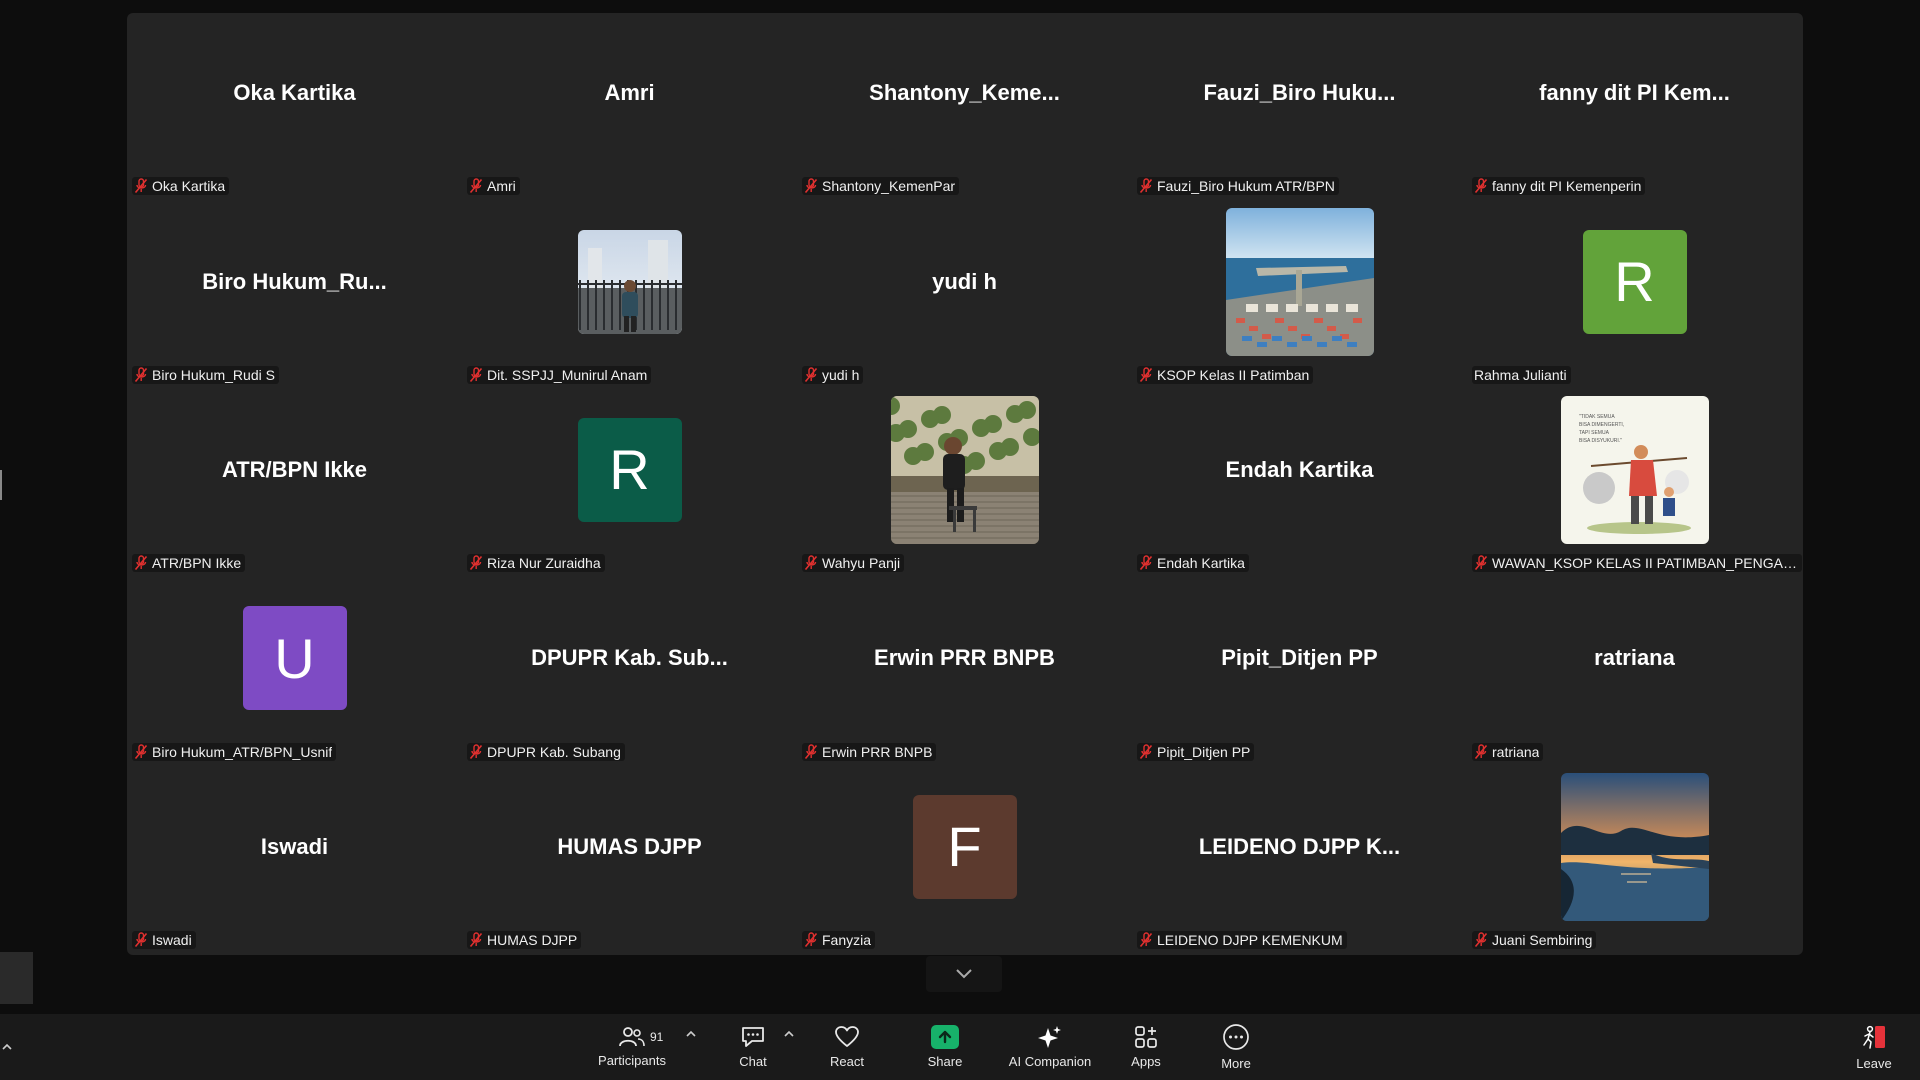 The height and width of the screenshot is (1080, 1920). Describe the element at coordinates (629, 295) in the screenshot. I see `participant-tile: Dit. SSPJJ_Munirul Anam` at that location.